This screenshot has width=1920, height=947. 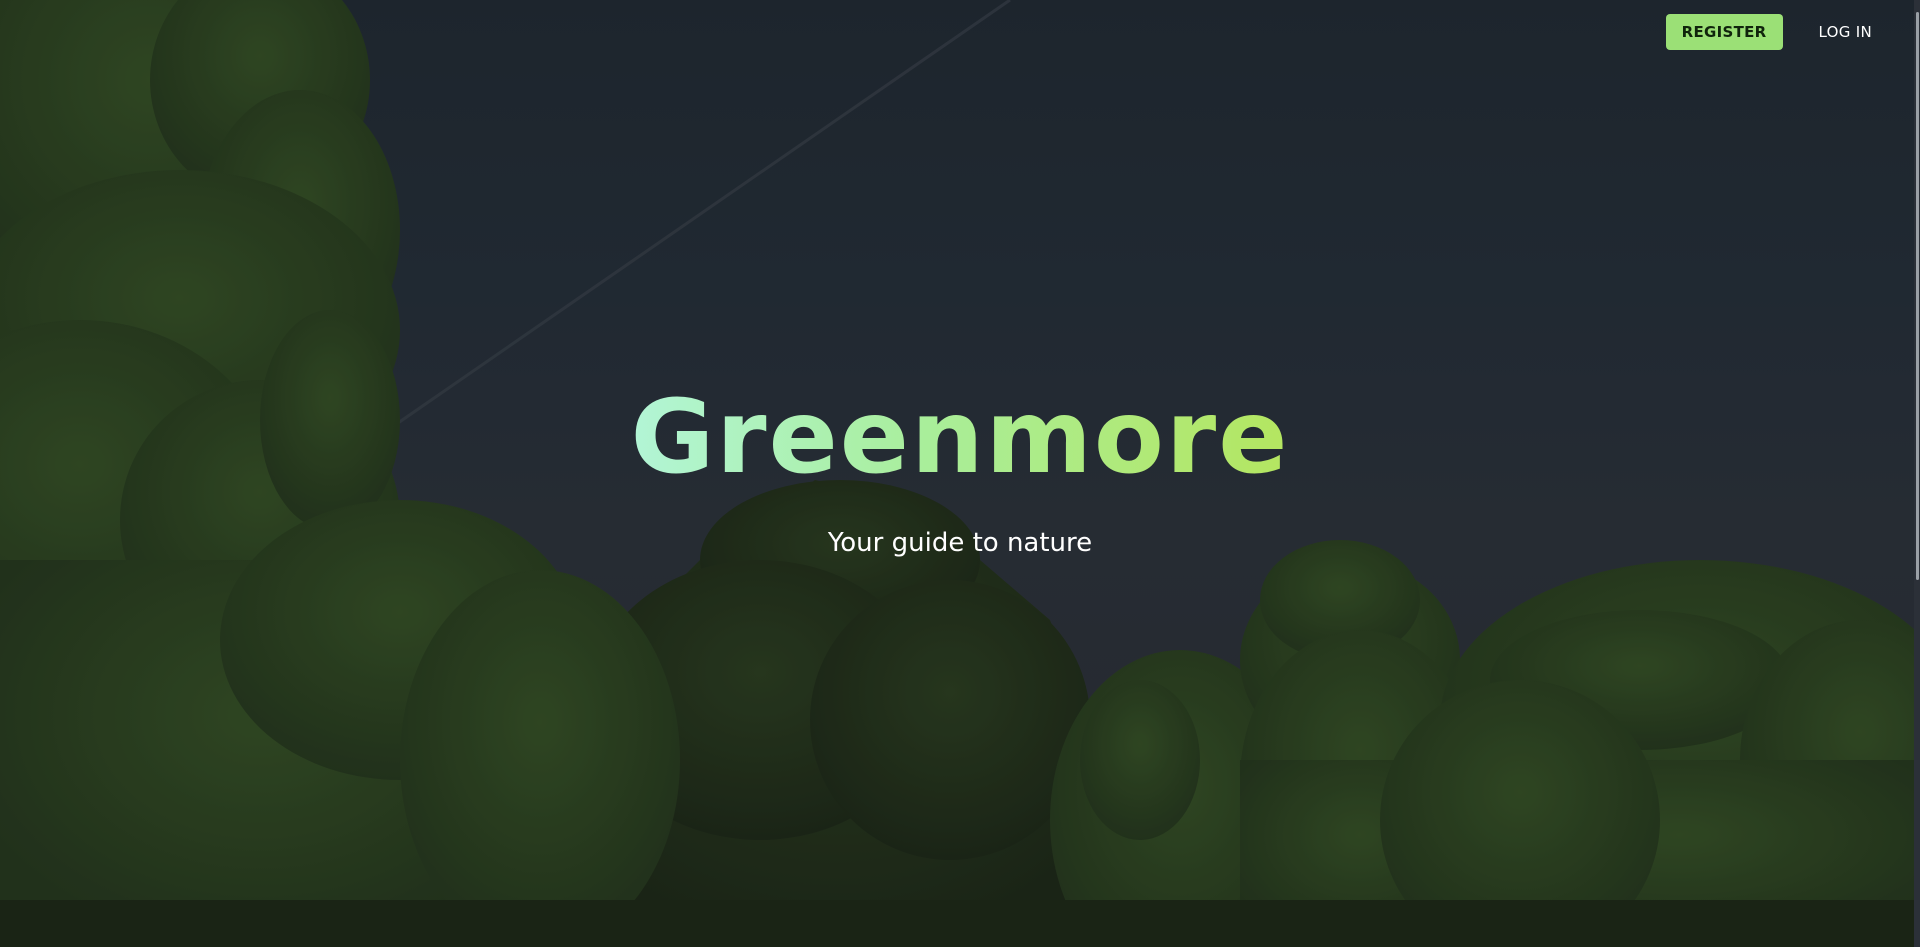 I want to click on page-scrollbar, so click(x=1917, y=473).